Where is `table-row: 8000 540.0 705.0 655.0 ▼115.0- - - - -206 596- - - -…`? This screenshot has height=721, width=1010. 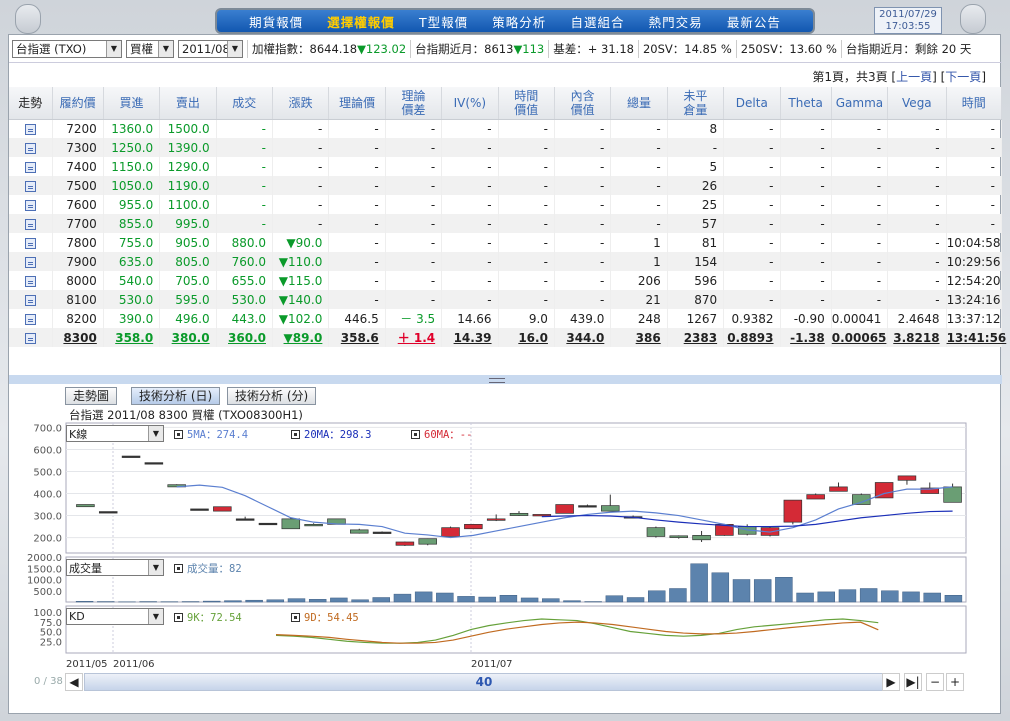 table-row: 8000 540.0 705.0 655.0 ▼115.0- - - - -206 596- - - -… is located at coordinates (506, 280).